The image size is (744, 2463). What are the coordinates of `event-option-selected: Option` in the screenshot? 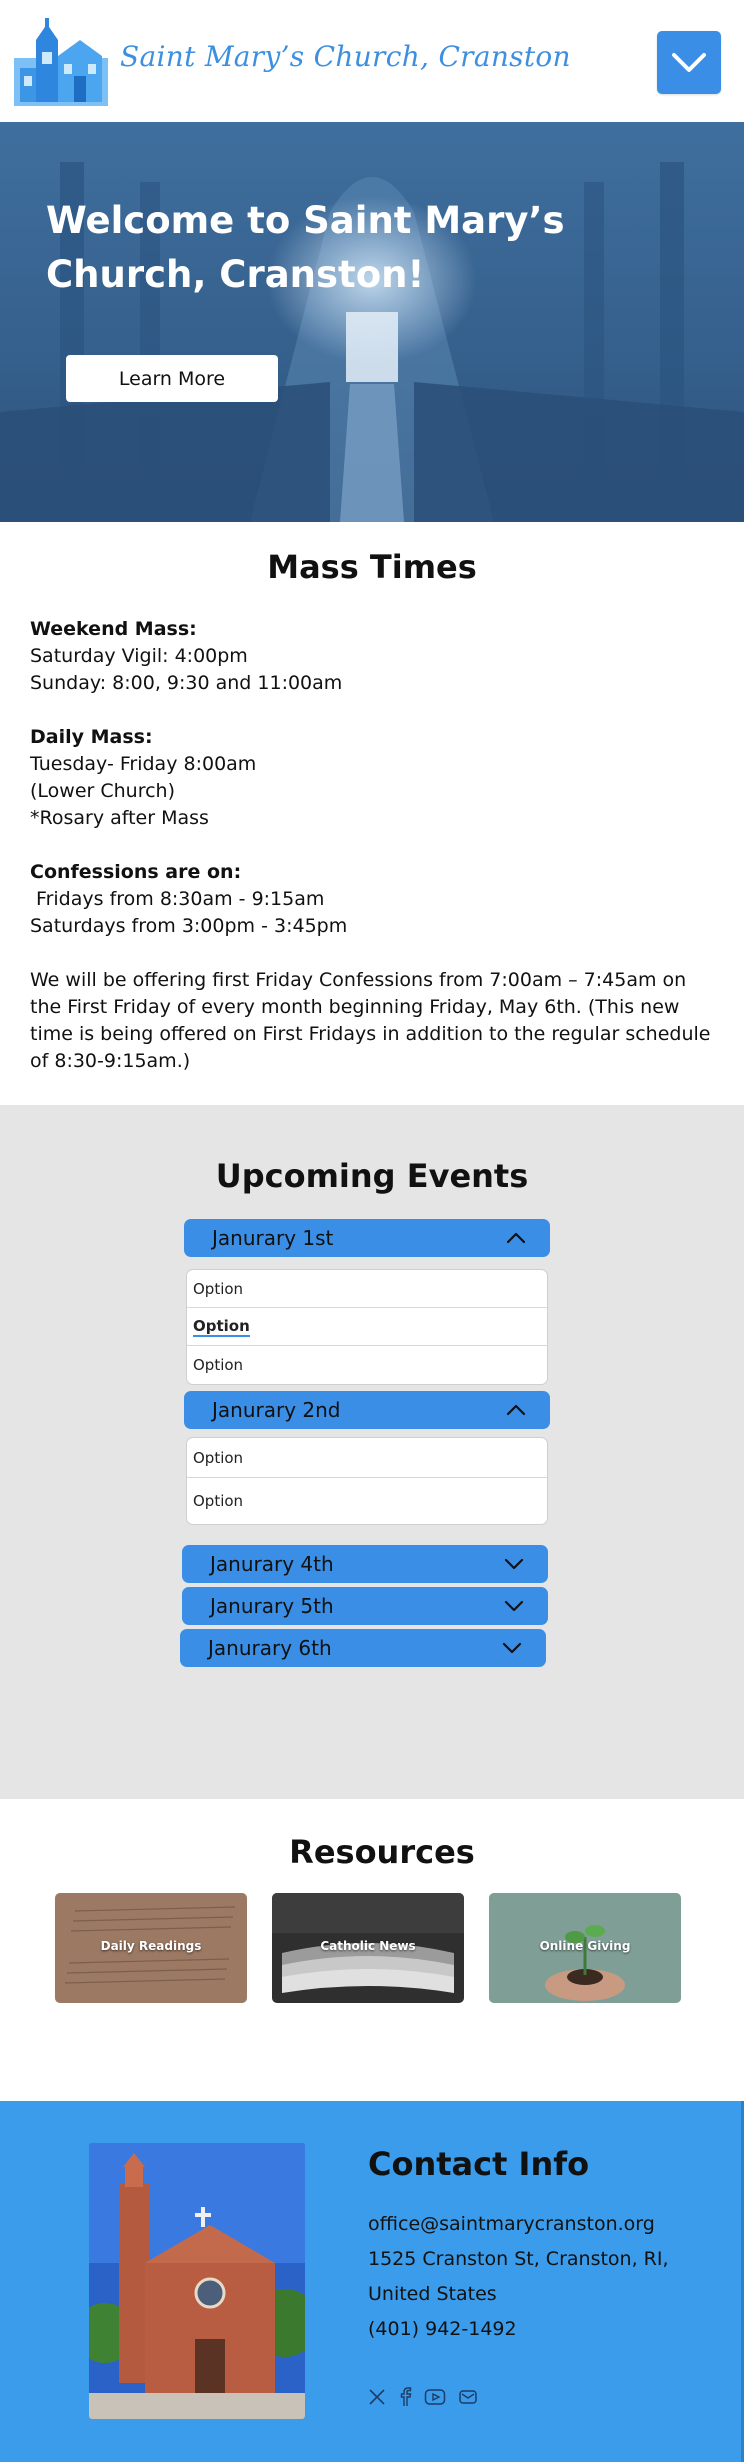 It's located at (367, 1327).